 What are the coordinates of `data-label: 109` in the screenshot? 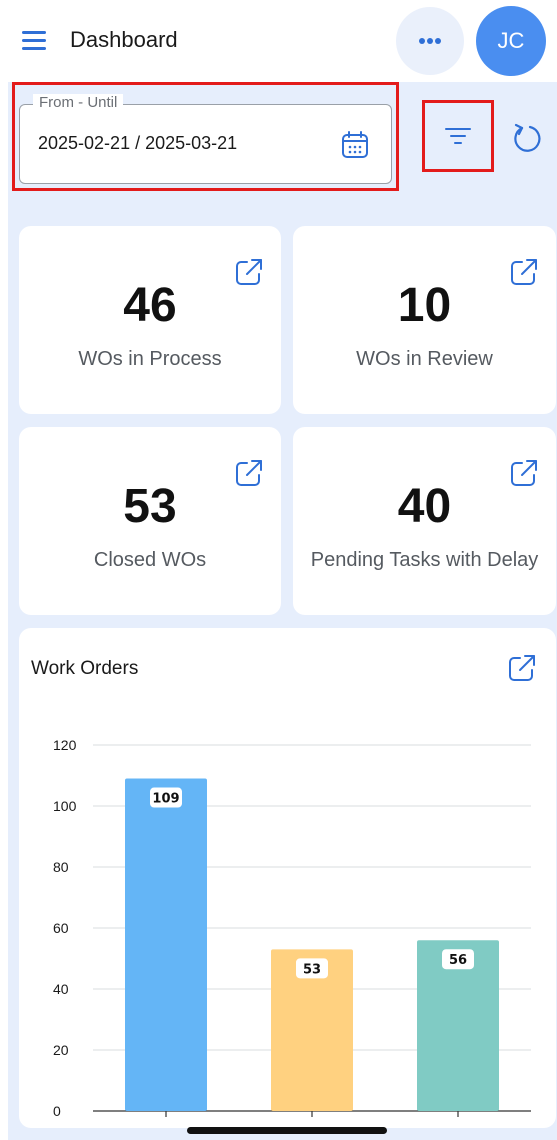 It's located at (165, 799).